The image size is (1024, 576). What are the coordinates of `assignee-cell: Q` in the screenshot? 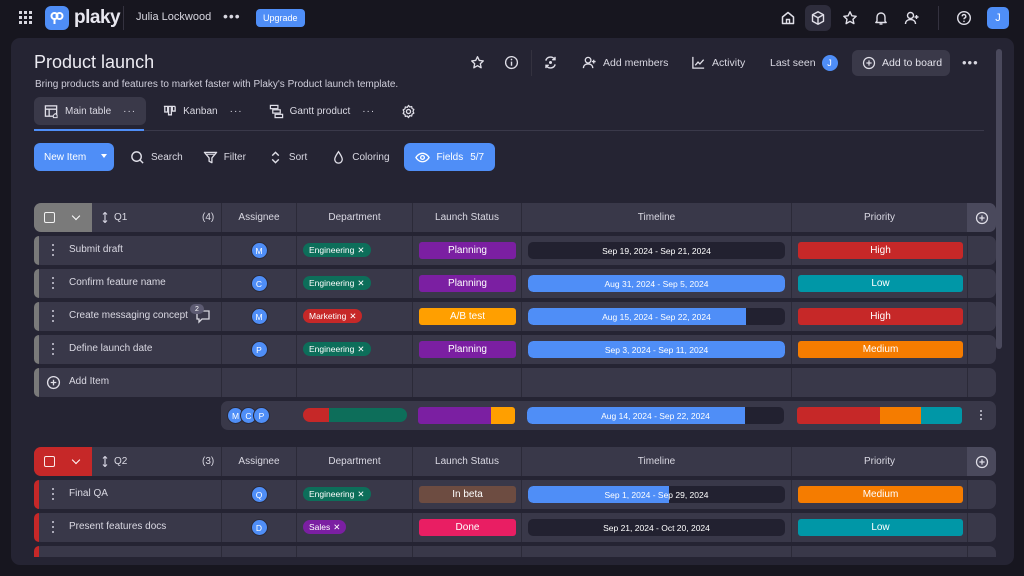 It's located at (258, 494).